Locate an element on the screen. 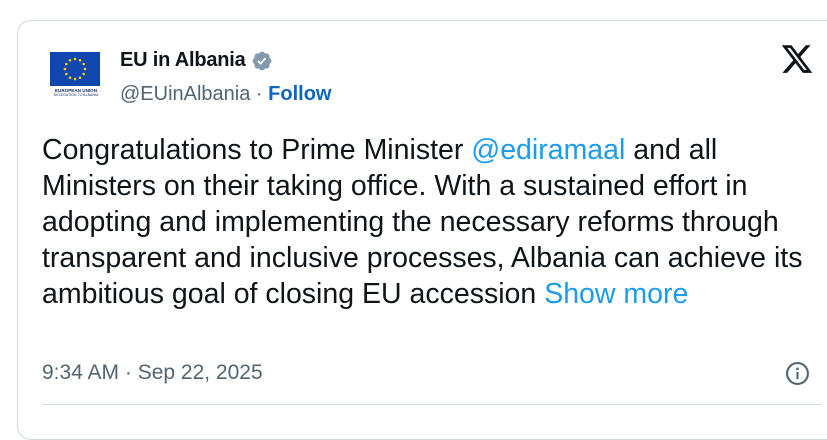  show-more-link: Show more is located at coordinates (616, 294).